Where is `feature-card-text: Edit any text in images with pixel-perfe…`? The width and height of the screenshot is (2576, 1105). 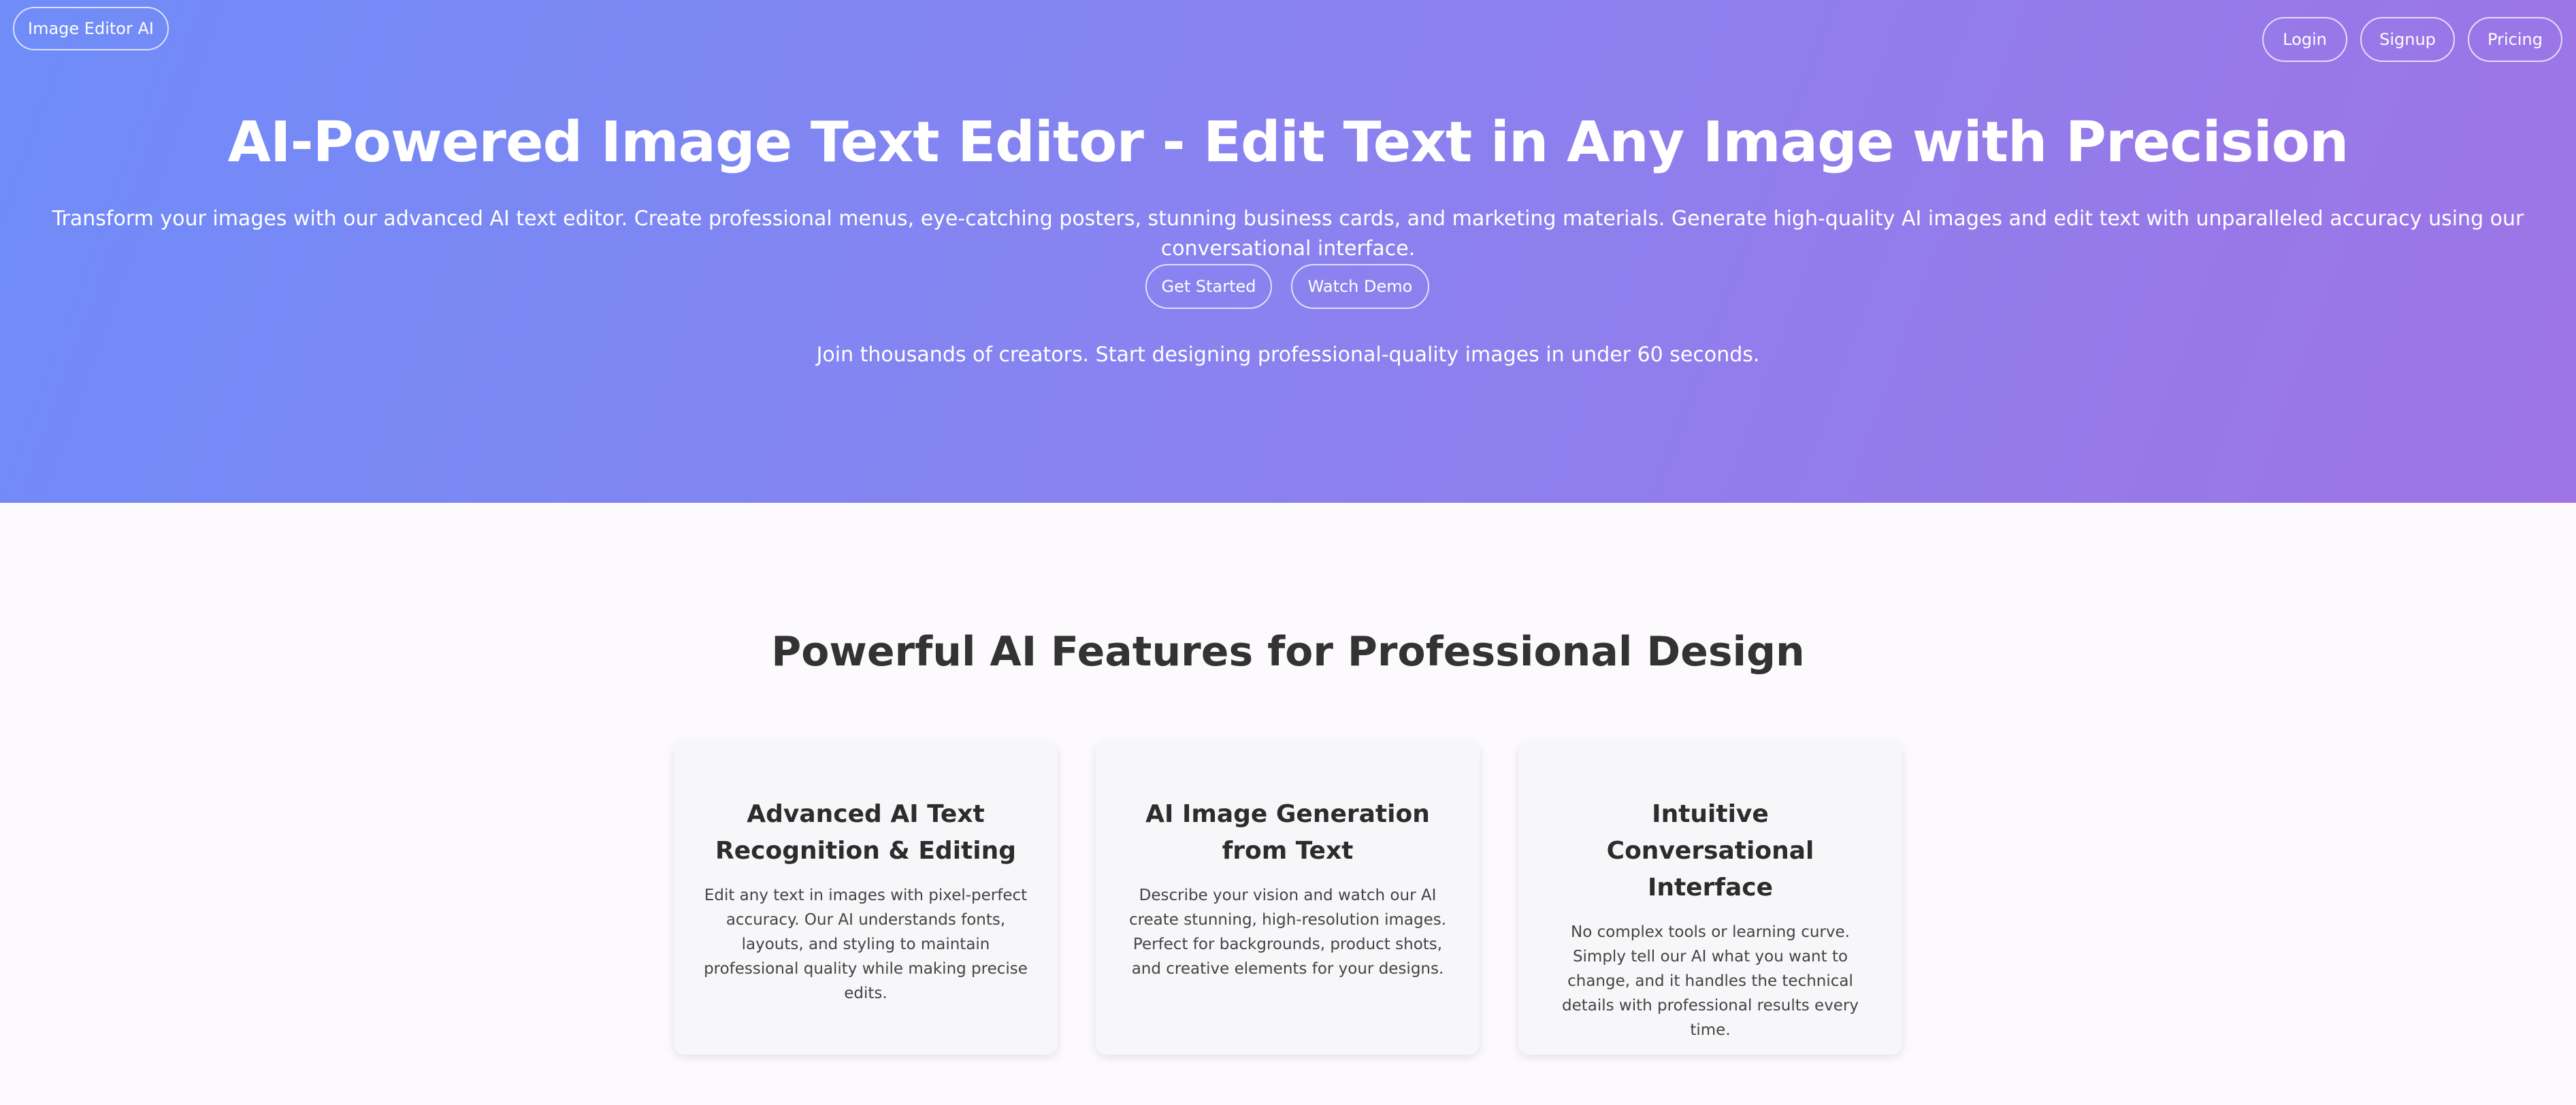
feature-card-text: Edit any text in images with pixel-perfe… is located at coordinates (866, 944).